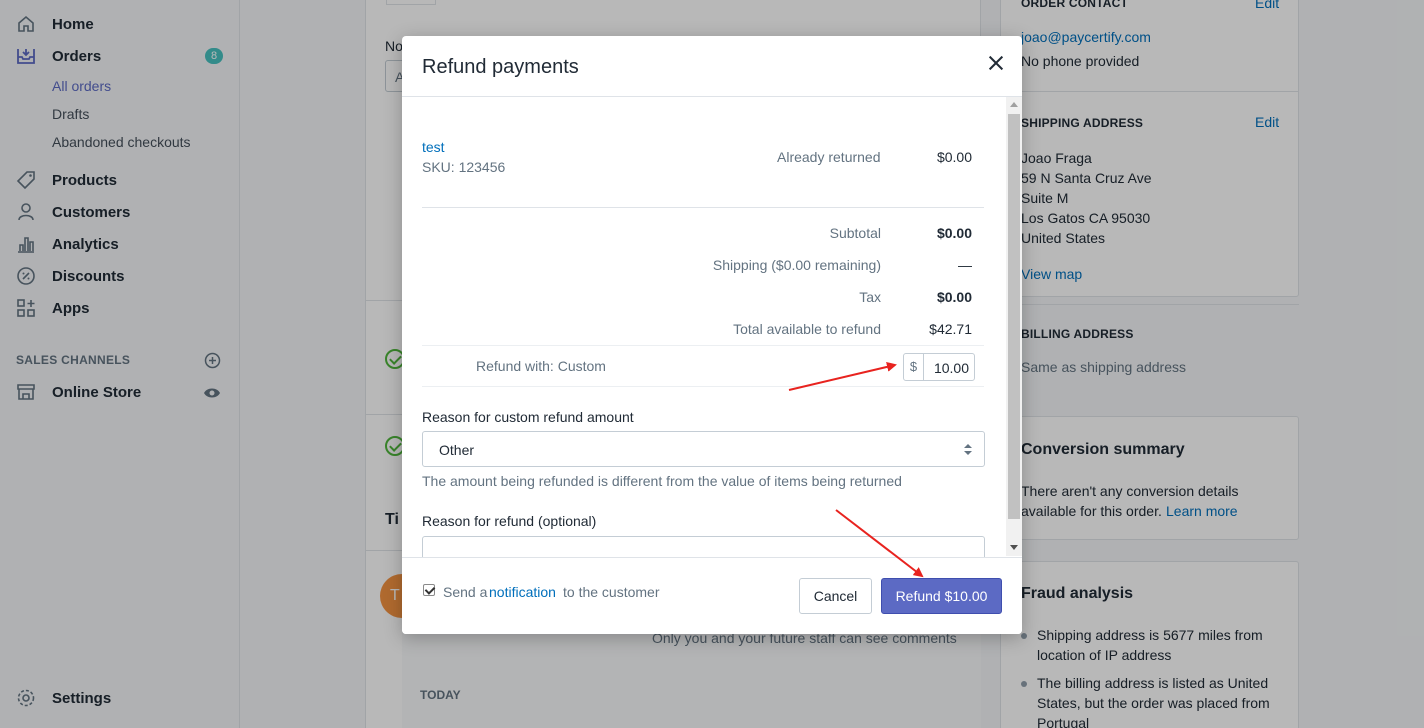 The image size is (1424, 728). What do you see at coordinates (1014, 316) in the screenshot?
I see `scrollbar-thumb` at bounding box center [1014, 316].